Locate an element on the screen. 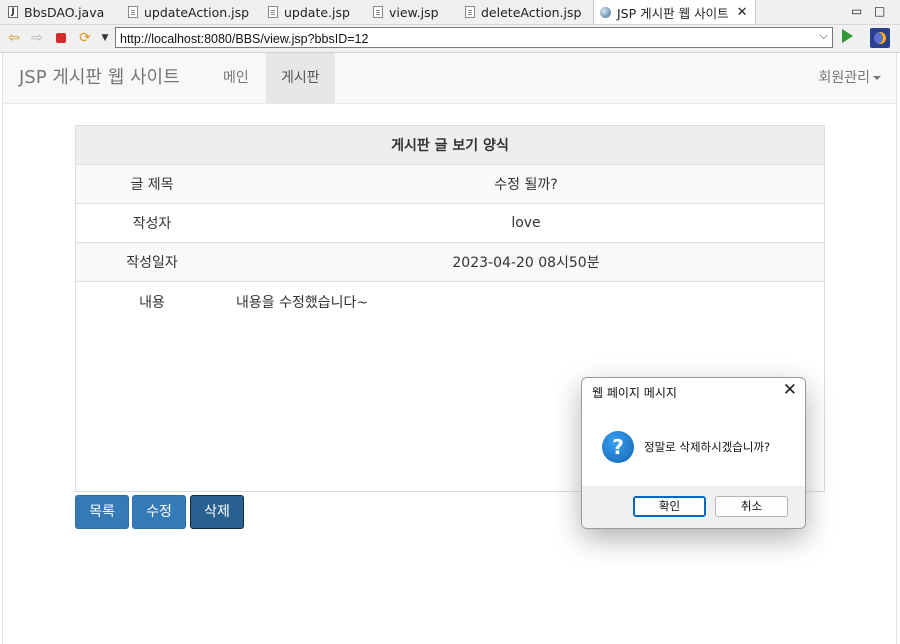  close-tab-icon: ✕ is located at coordinates (742, 12).